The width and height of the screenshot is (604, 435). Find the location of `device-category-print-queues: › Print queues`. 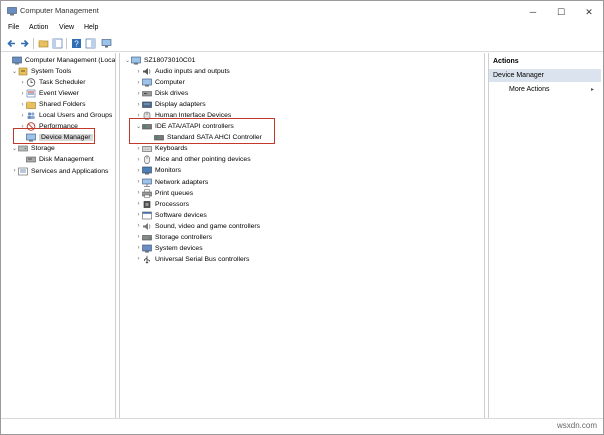

device-category-print-queues: › Print queues is located at coordinates (164, 193).